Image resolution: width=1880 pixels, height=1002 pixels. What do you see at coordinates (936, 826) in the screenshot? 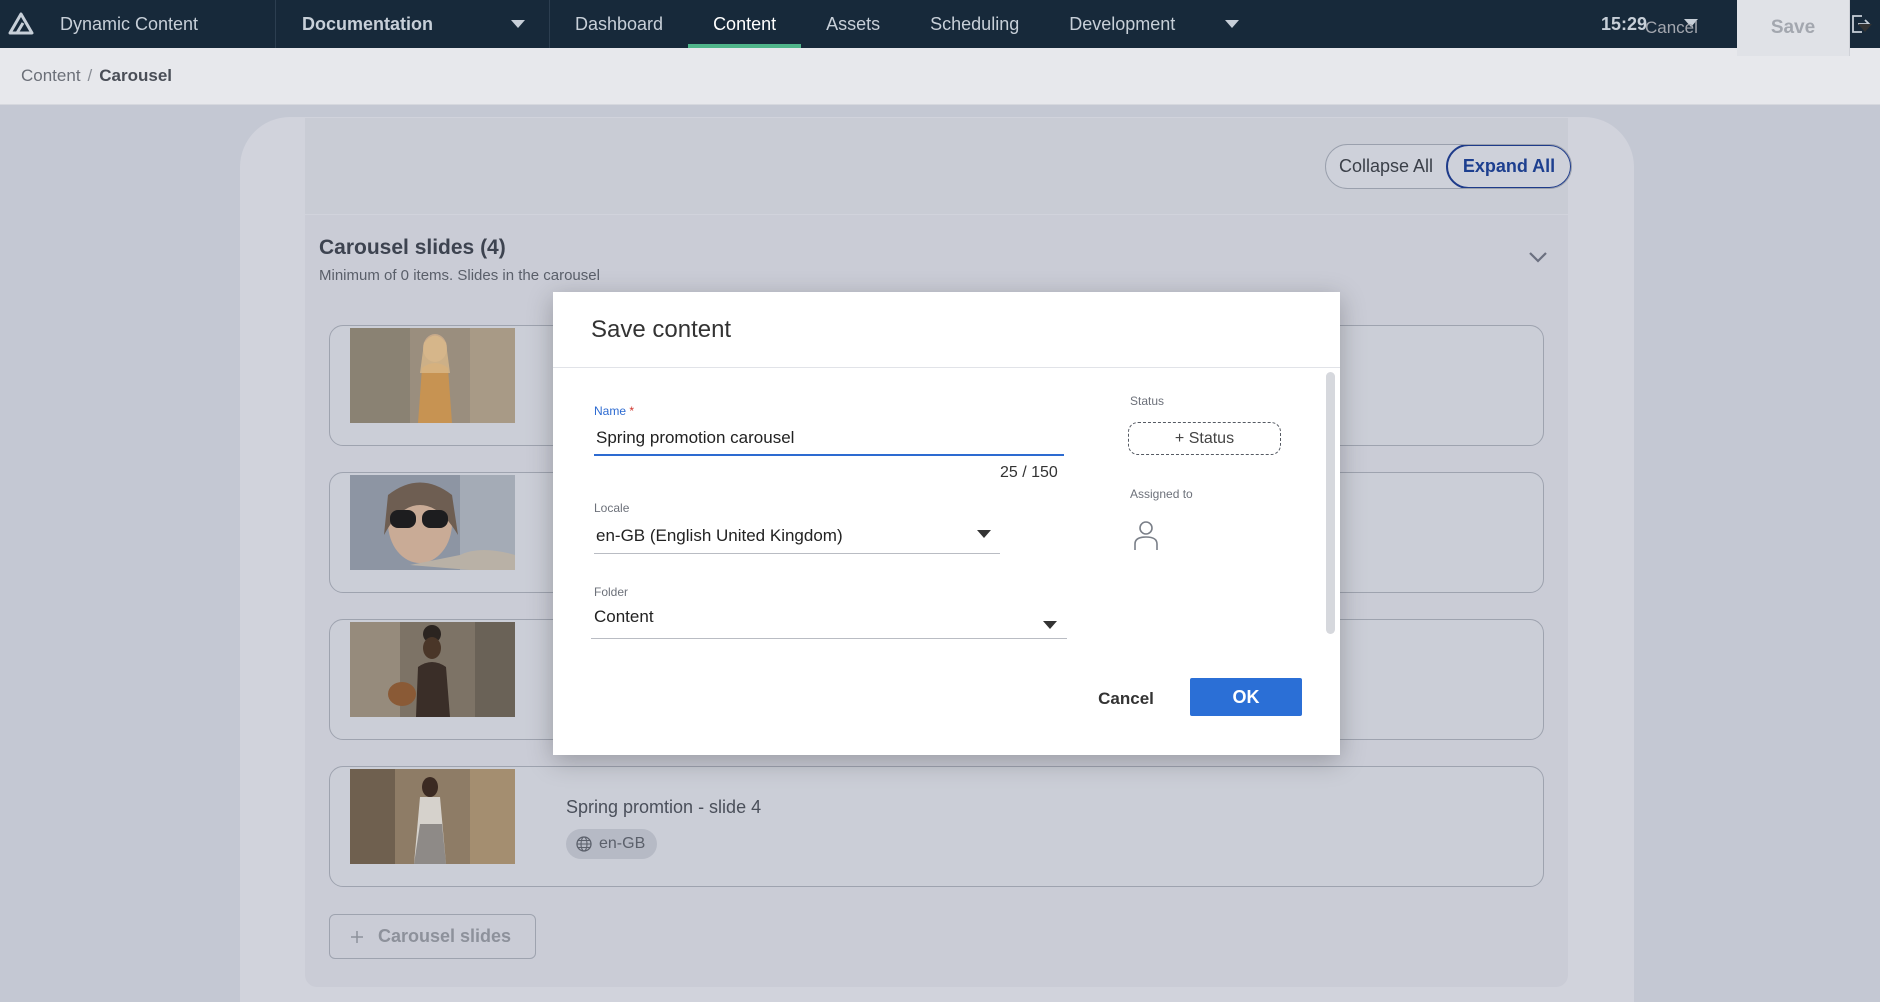
I see `slide-item: Spring promtion - slide 4 en-GB` at bounding box center [936, 826].